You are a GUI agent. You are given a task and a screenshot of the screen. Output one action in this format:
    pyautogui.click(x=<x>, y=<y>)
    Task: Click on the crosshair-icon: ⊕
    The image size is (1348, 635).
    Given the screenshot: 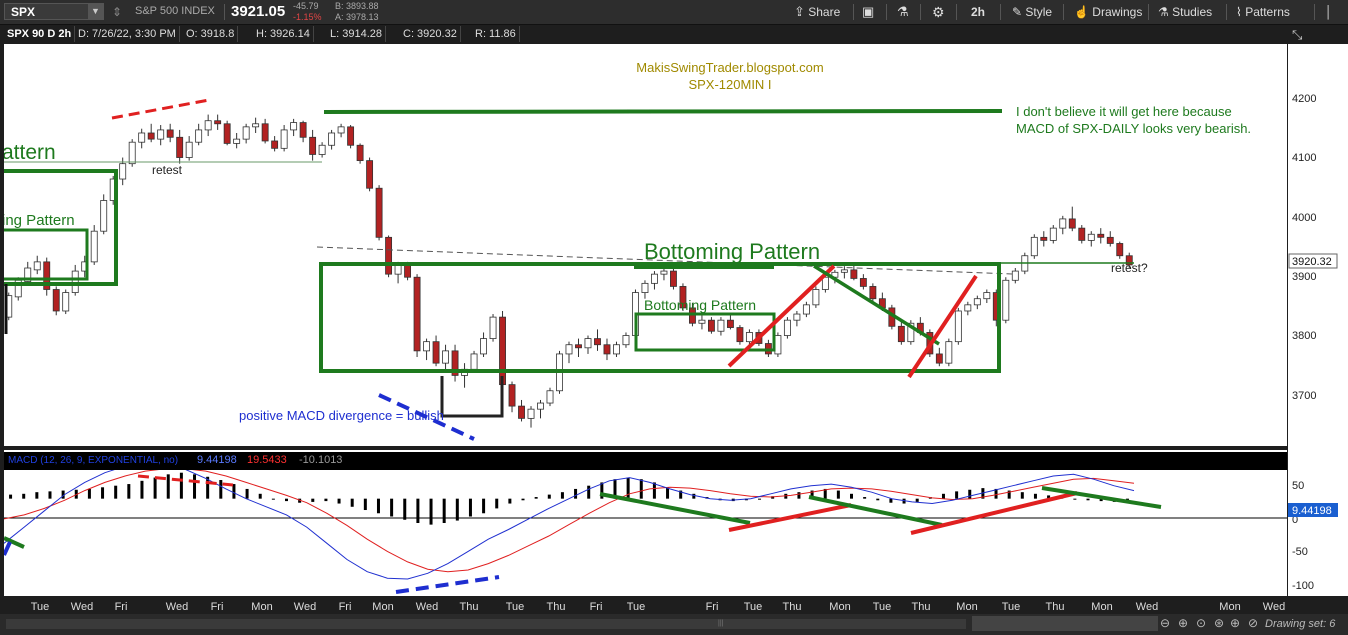 What is the action you would take?
    pyautogui.click(x=1235, y=623)
    